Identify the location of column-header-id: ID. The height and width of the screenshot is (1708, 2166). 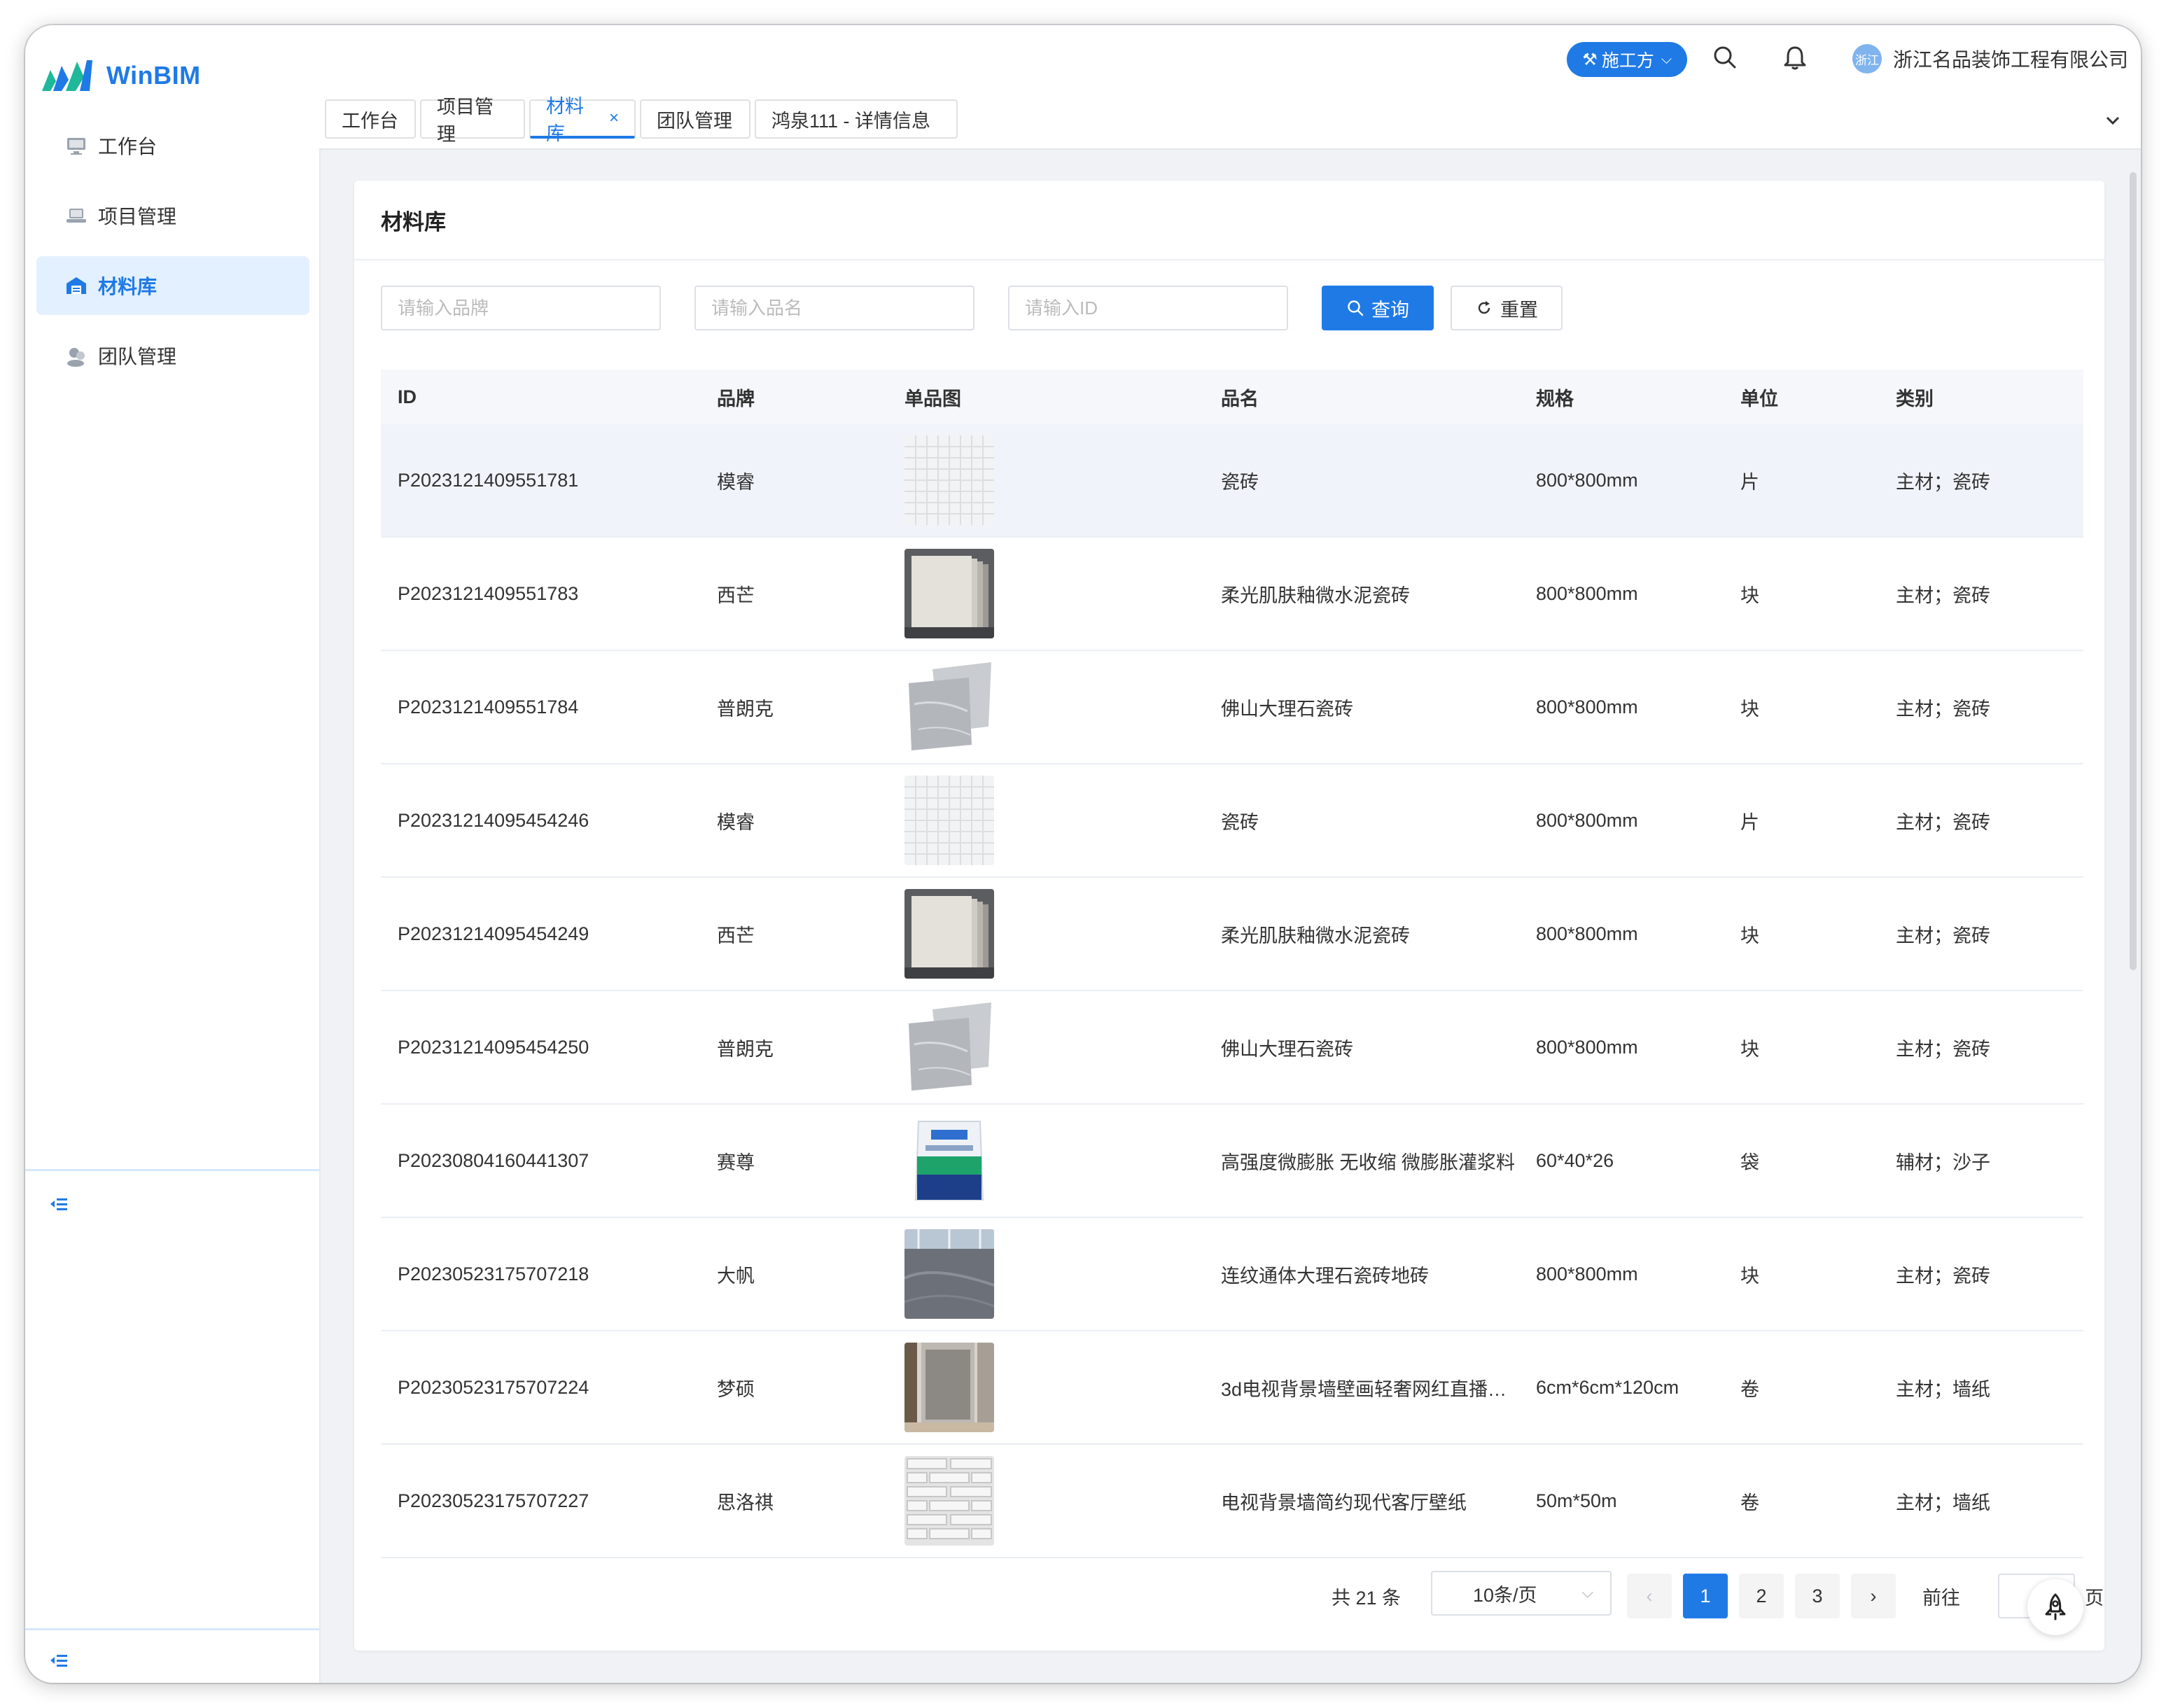
(540, 397).